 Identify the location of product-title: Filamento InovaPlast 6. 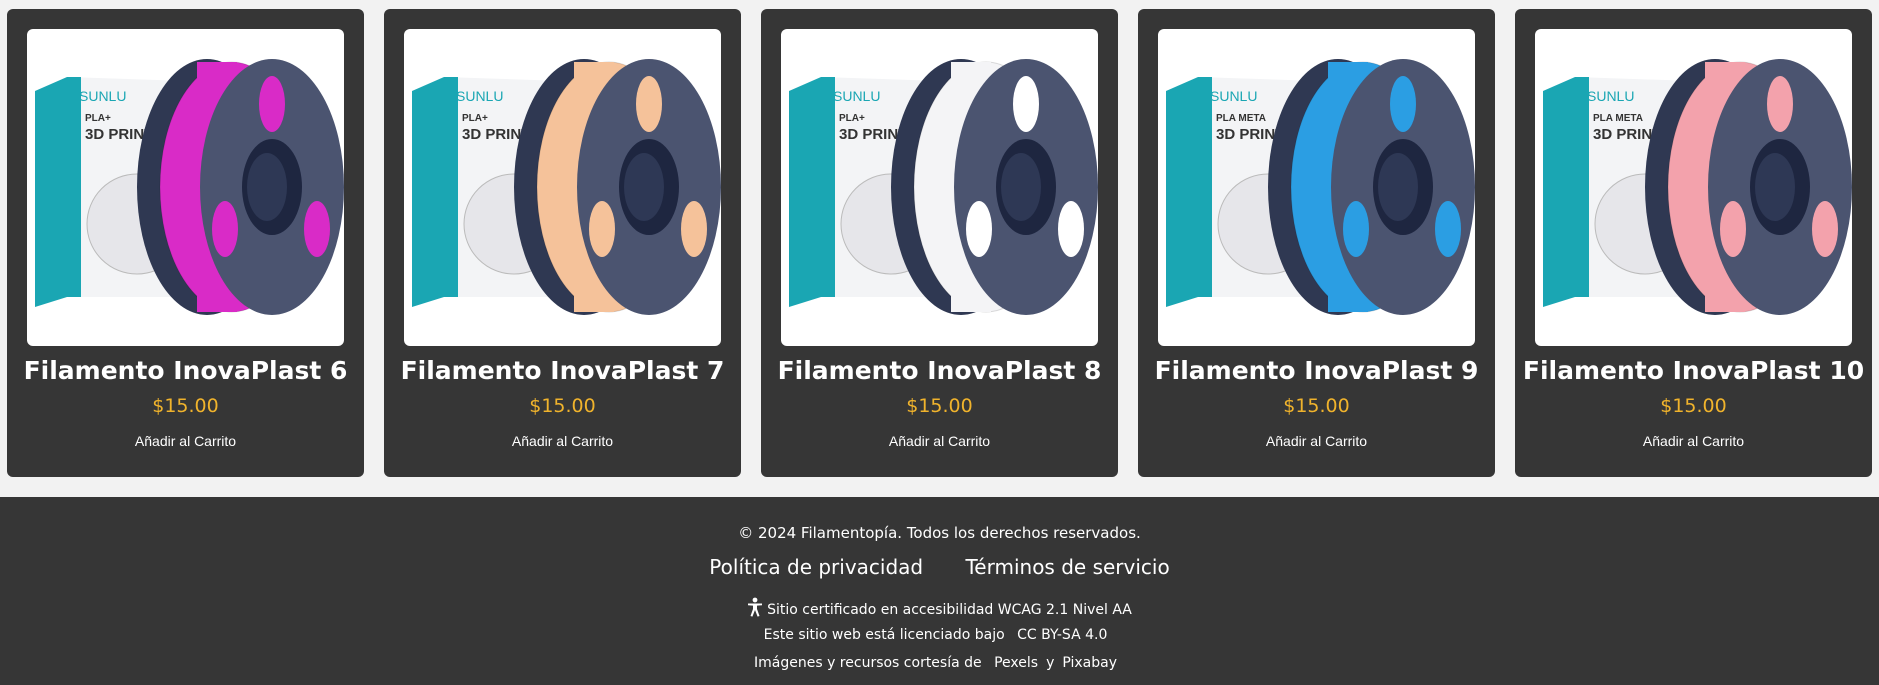
(185, 370).